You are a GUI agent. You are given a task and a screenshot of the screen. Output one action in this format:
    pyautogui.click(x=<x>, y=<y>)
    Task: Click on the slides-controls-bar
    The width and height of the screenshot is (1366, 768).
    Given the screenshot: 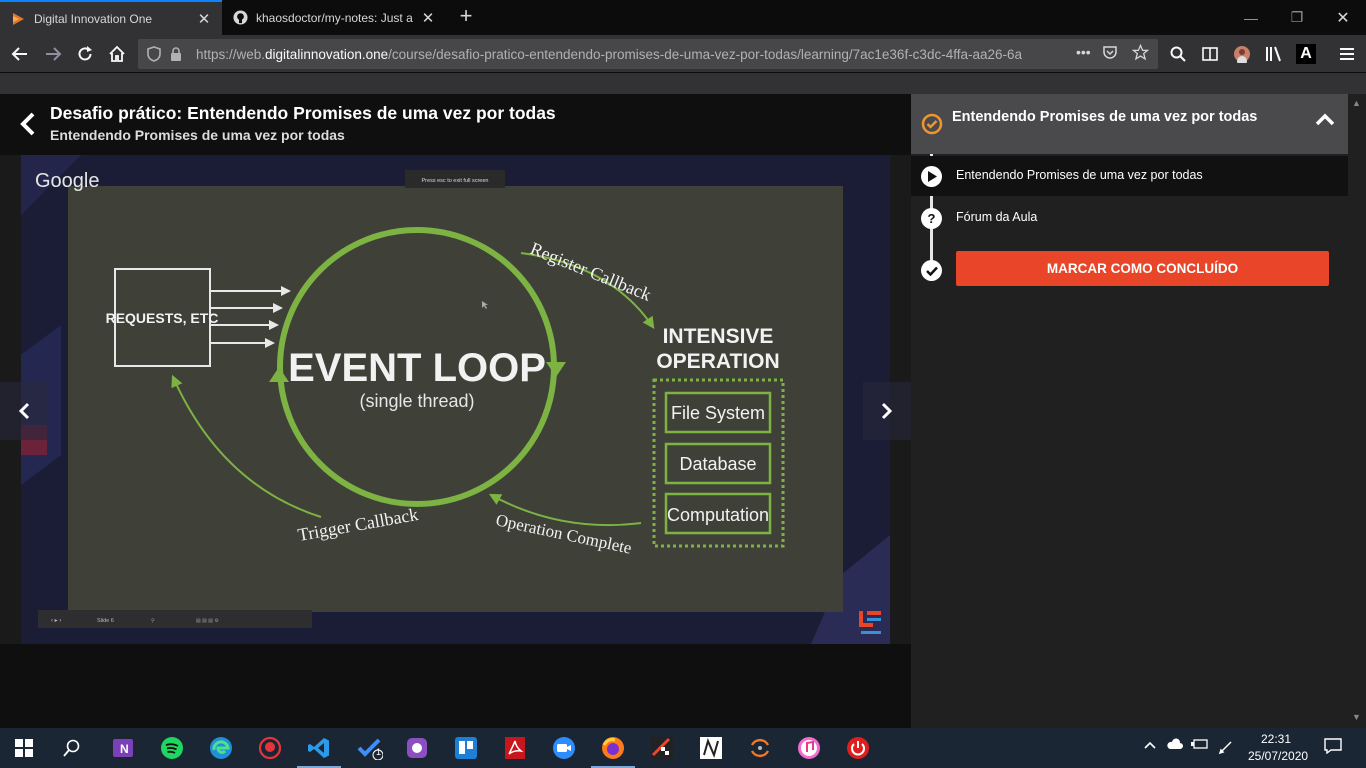 What is the action you would take?
    pyautogui.click(x=175, y=619)
    